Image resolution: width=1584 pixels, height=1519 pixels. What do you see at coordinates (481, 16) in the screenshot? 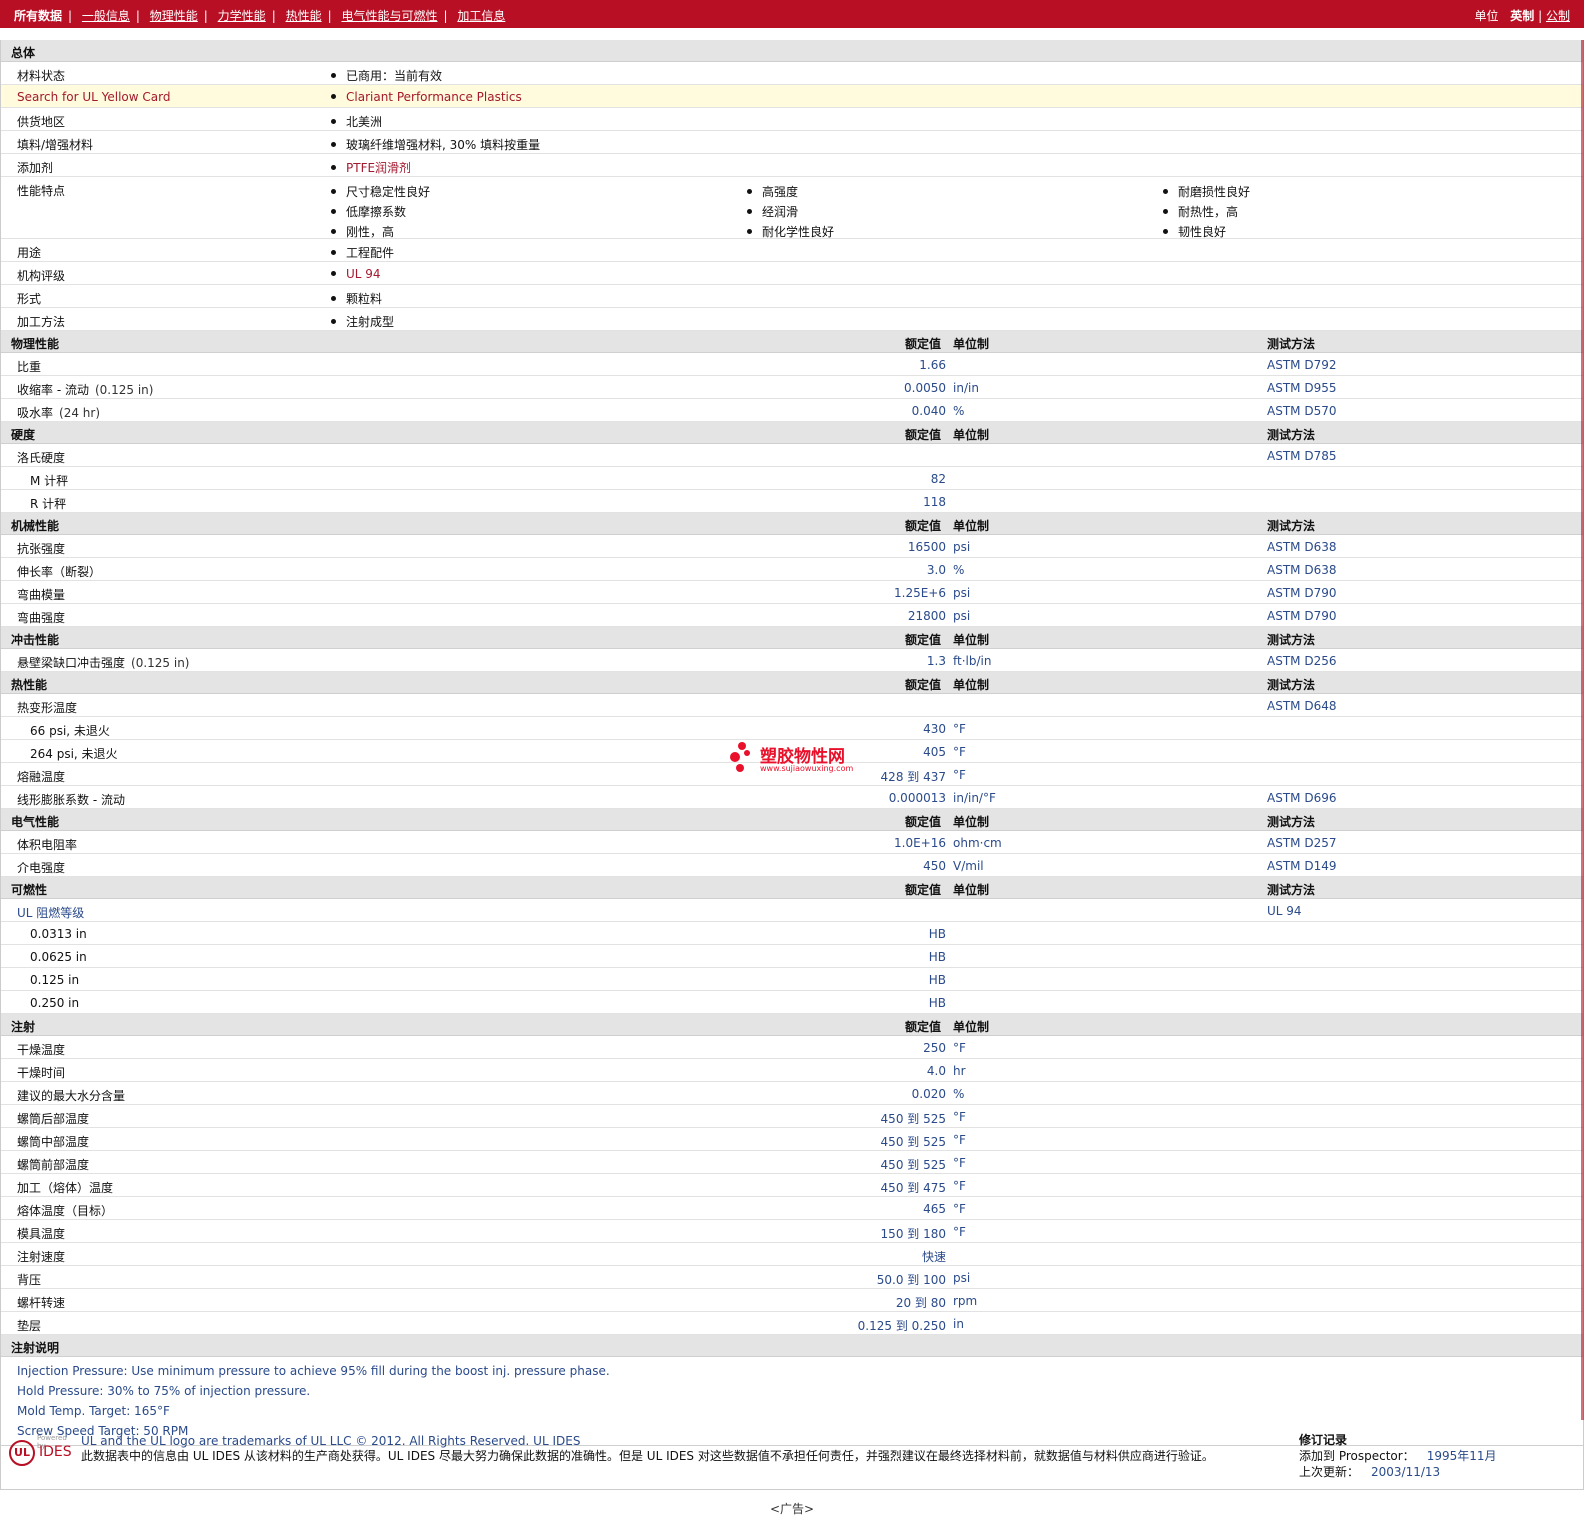
I see `tab-processing: 加工信息` at bounding box center [481, 16].